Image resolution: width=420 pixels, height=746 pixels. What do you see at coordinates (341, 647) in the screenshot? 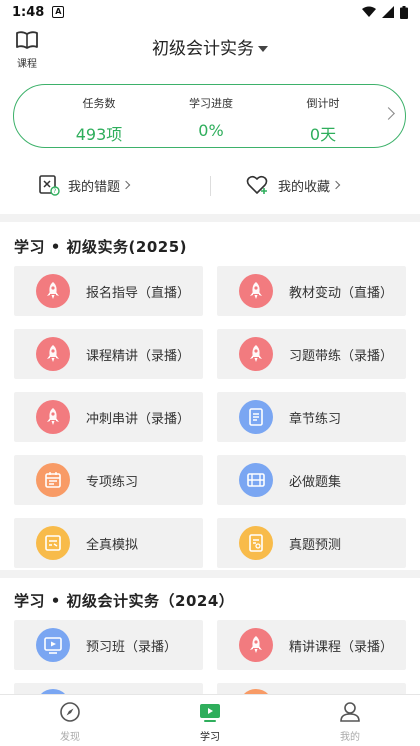
I see `tile-label: 精讲课程（录播）` at bounding box center [341, 647].